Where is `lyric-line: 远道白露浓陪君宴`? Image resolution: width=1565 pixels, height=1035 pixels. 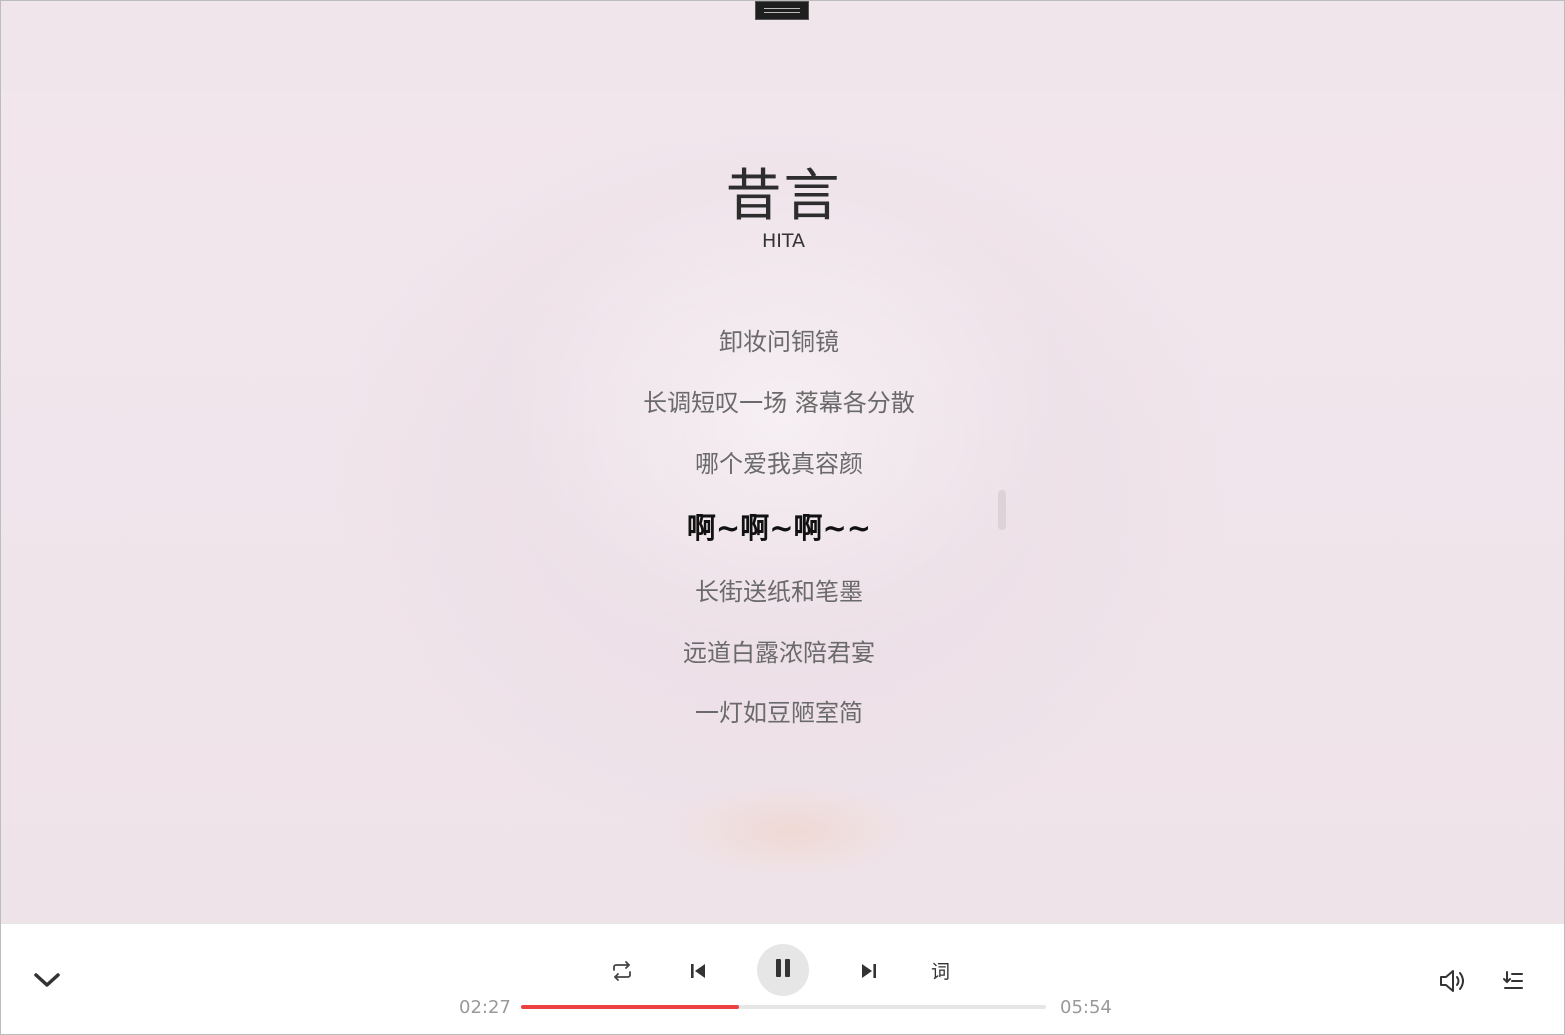 lyric-line: 远道白露浓陪君宴 is located at coordinates (779, 650).